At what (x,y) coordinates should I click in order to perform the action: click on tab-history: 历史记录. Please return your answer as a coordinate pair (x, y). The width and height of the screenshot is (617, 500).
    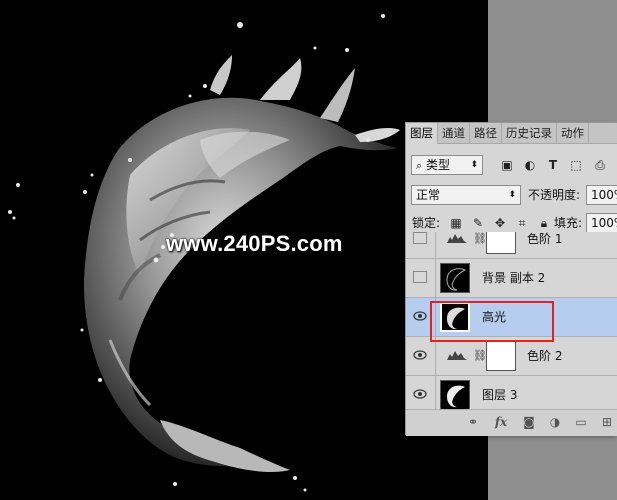
    Looking at the image, I should click on (529, 133).